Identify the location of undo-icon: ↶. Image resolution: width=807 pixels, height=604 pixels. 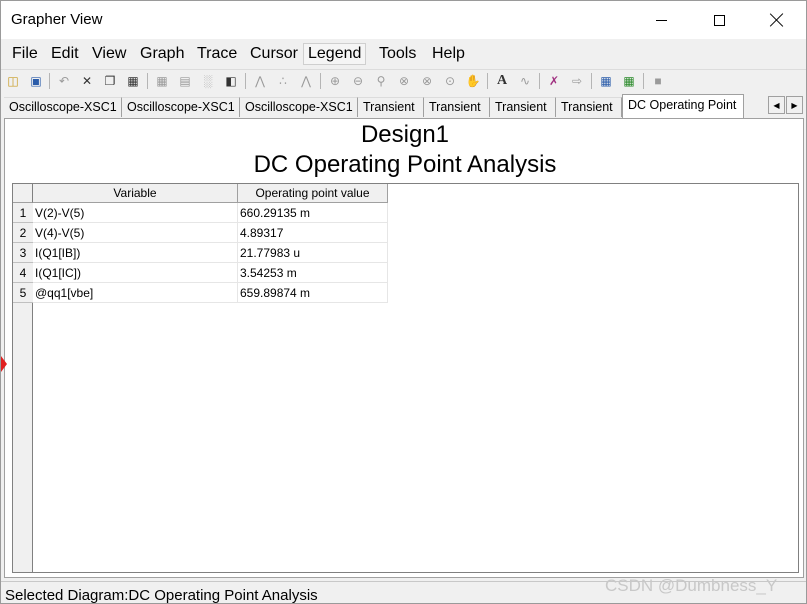
(64, 81).